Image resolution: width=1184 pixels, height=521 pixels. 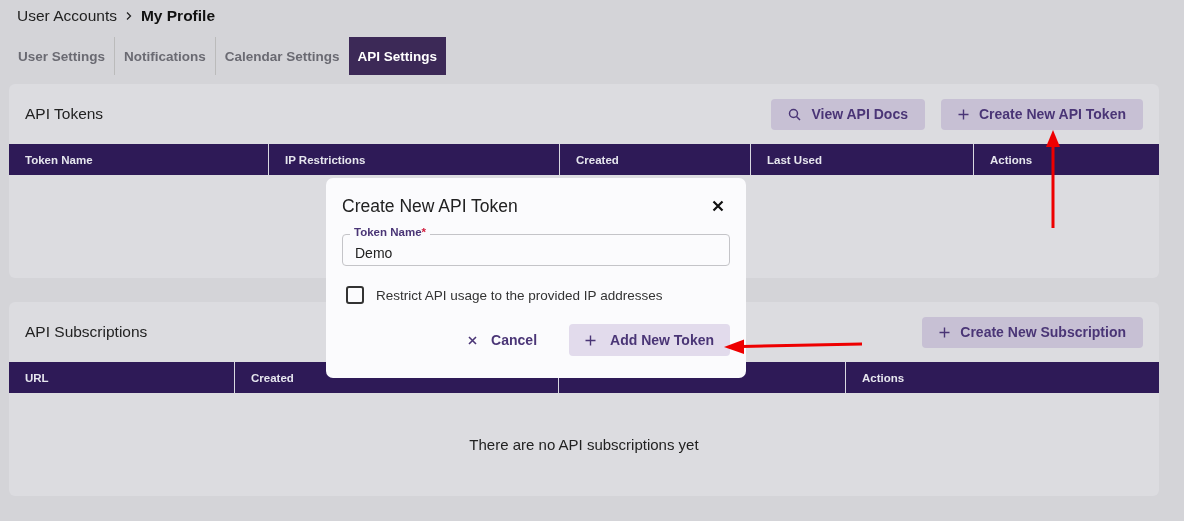 What do you see at coordinates (1041, 114) in the screenshot?
I see `action-button: Create New API Token` at bounding box center [1041, 114].